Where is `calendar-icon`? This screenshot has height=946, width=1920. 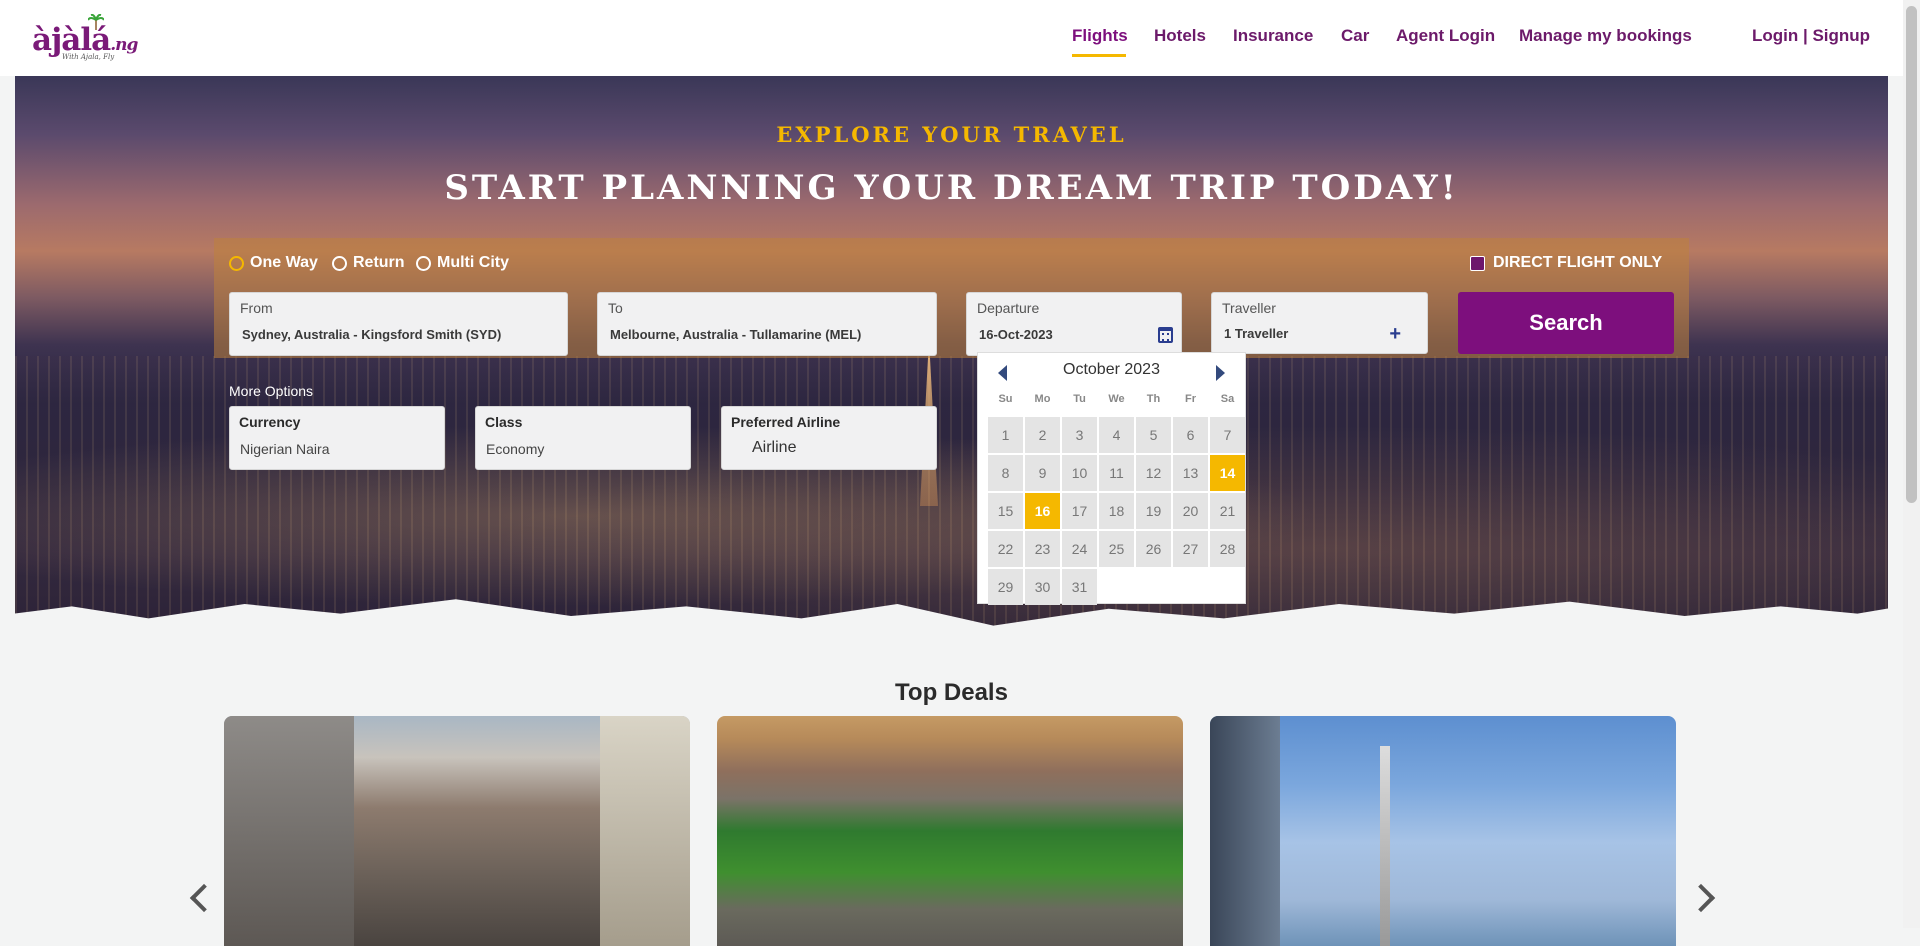
calendar-icon is located at coordinates (1165, 335).